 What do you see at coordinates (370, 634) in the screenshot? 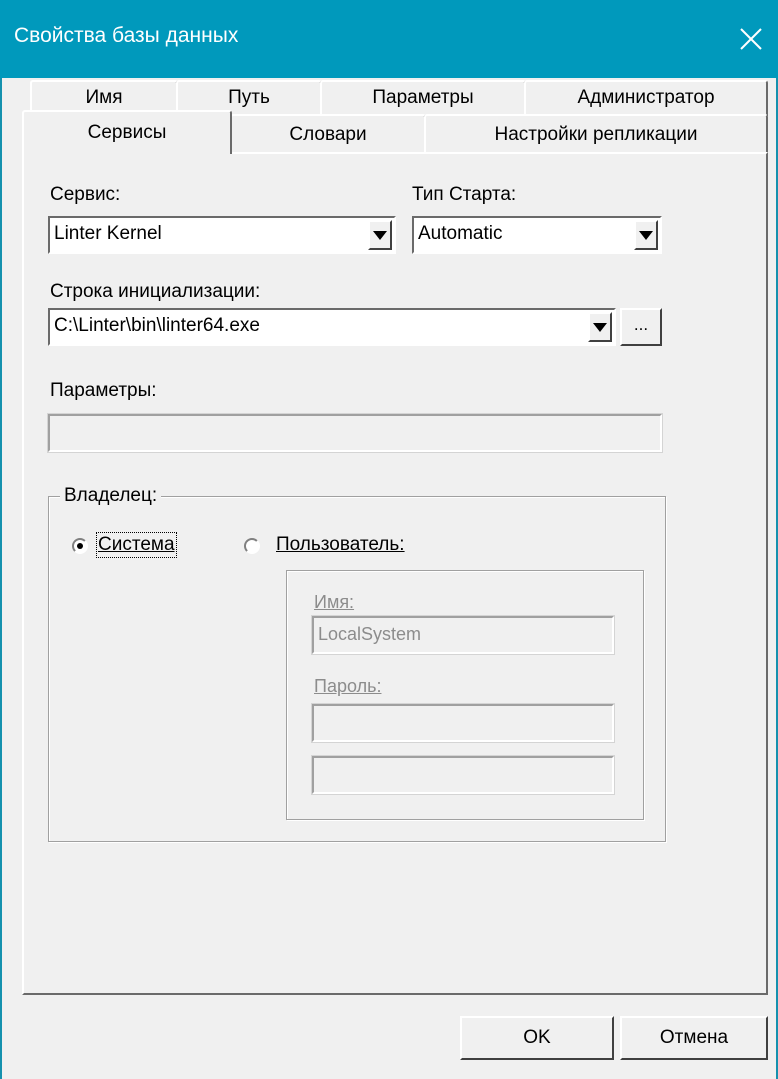
I see `user-name-value: LocalSystem` at bounding box center [370, 634].